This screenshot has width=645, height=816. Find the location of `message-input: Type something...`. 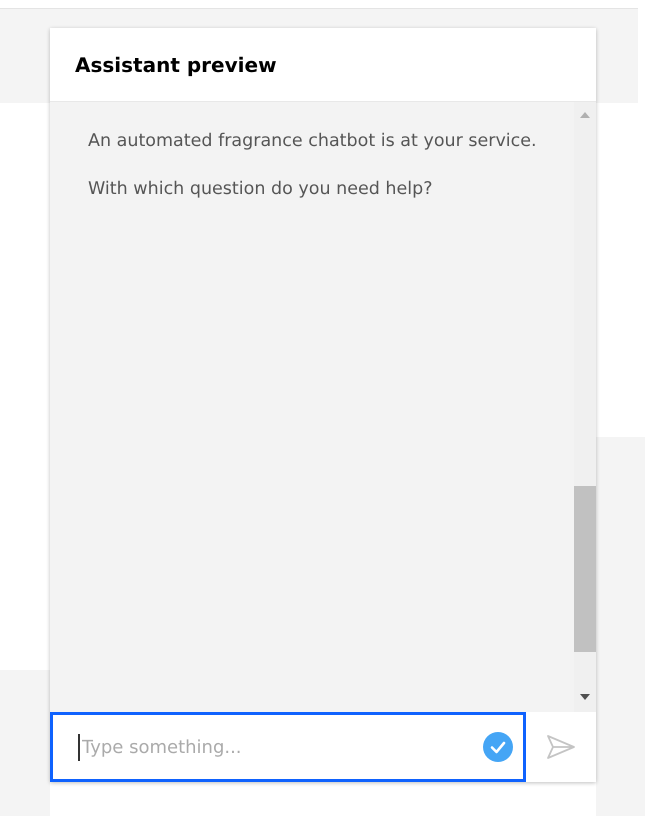

message-input: Type something... is located at coordinates (288, 747).